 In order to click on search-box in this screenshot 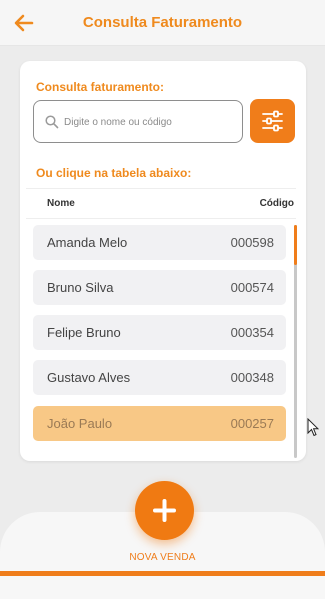, I will do `click(138, 121)`.